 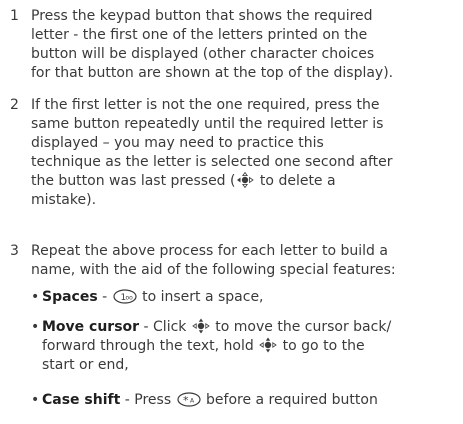 I want to click on bullet-spaces: • Spaces - 1 oo to insert a space,, so click(x=246, y=297).